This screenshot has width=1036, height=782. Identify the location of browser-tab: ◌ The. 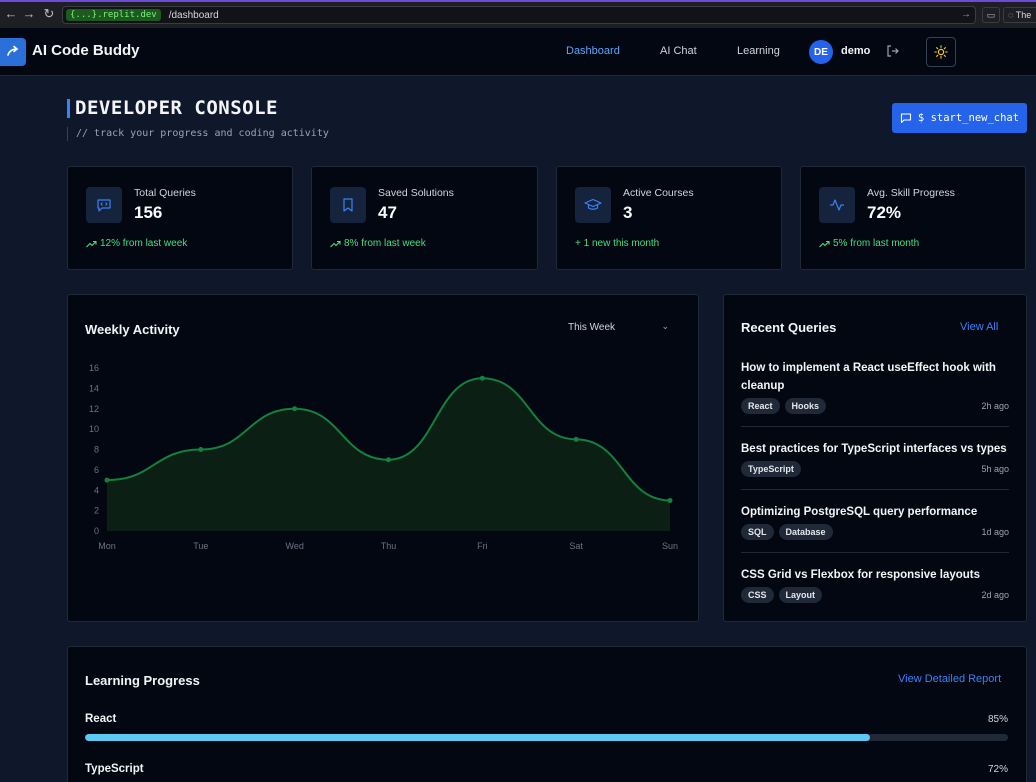
(1019, 15).